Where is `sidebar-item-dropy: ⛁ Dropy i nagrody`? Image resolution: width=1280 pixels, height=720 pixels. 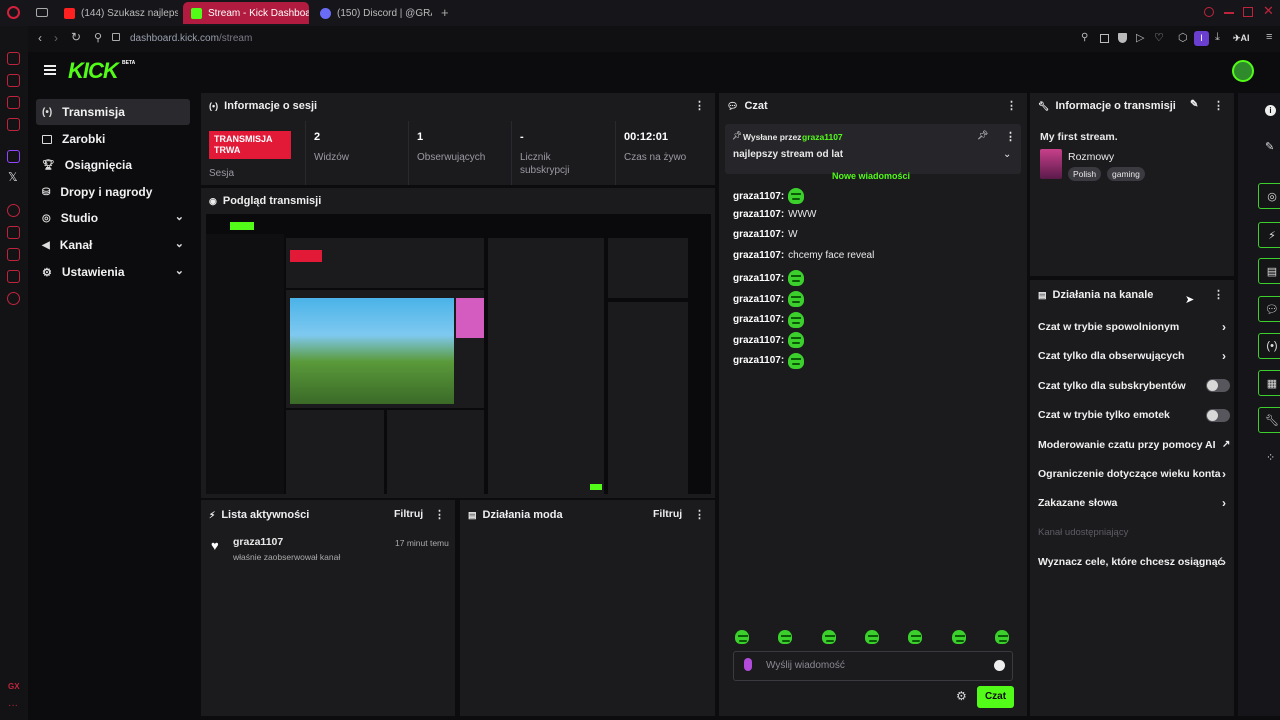
sidebar-item-dropy: ⛁ Dropy i nagrody is located at coordinates (113, 192).